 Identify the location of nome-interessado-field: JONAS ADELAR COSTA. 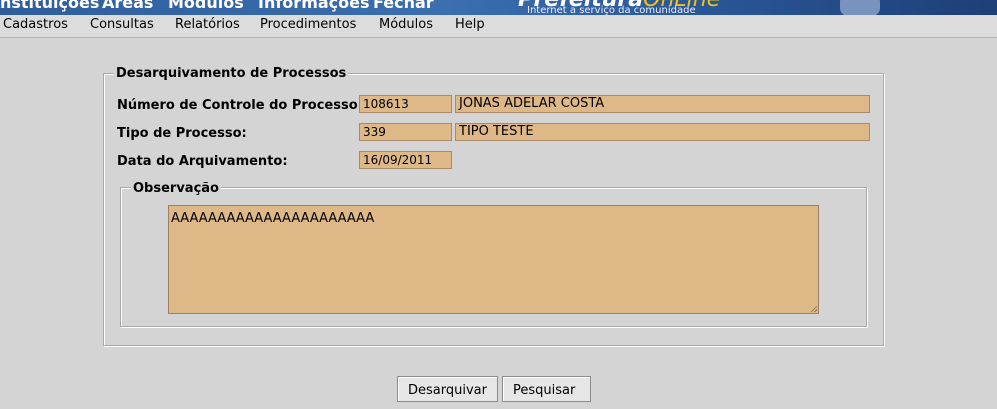
(662, 104).